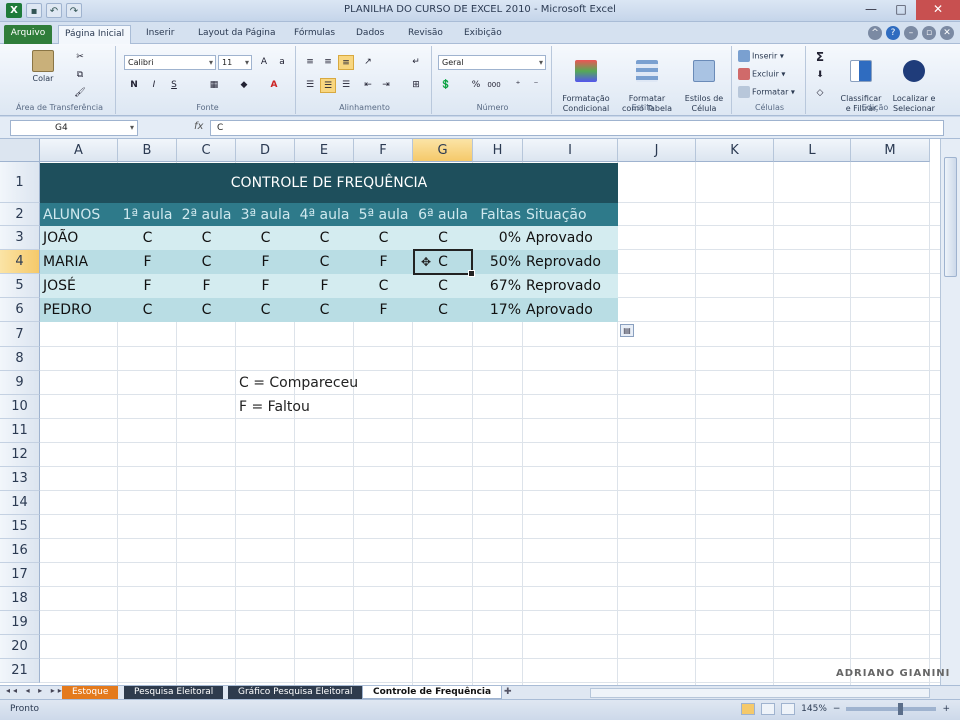 Image resolution: width=960 pixels, height=720 pixels. What do you see at coordinates (950, 412) in the screenshot?
I see `vertical-scrollbar` at bounding box center [950, 412].